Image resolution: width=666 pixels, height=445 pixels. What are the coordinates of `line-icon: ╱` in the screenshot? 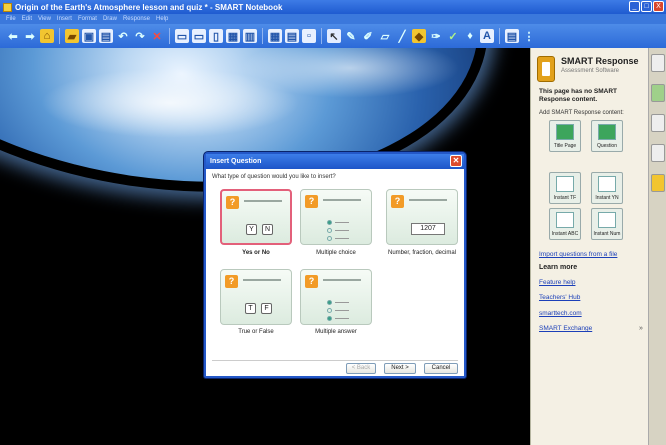 It's located at (402, 36).